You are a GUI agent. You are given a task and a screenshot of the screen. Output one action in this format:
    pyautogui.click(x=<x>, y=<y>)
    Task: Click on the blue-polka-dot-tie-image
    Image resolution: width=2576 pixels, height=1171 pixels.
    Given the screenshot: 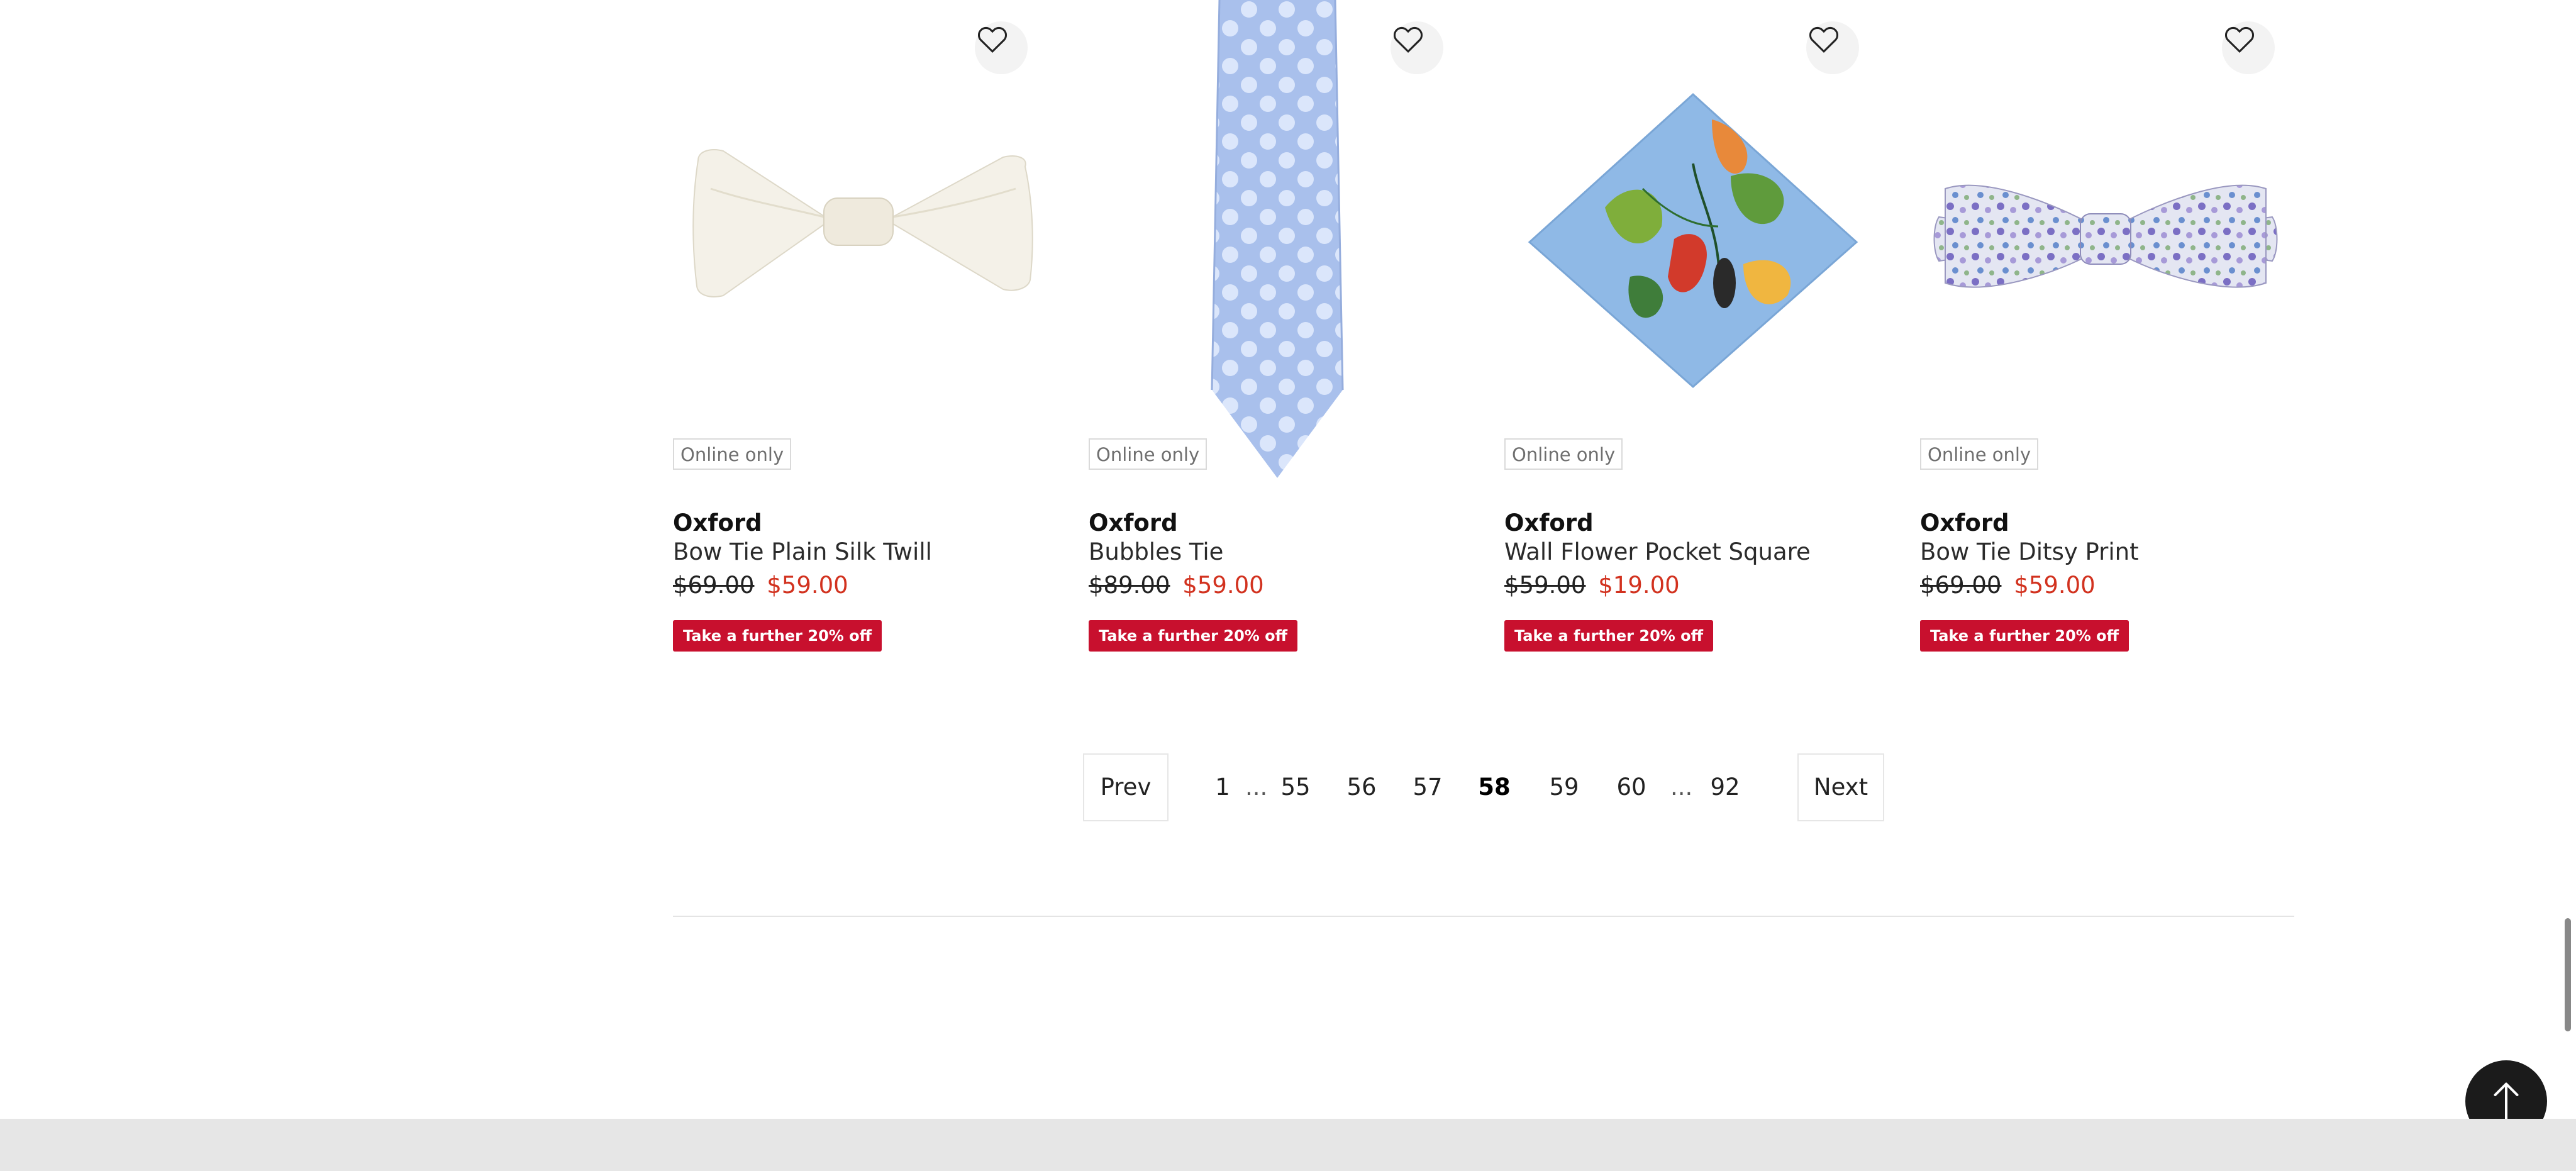 What is the action you would take?
    pyautogui.click(x=1277, y=239)
    